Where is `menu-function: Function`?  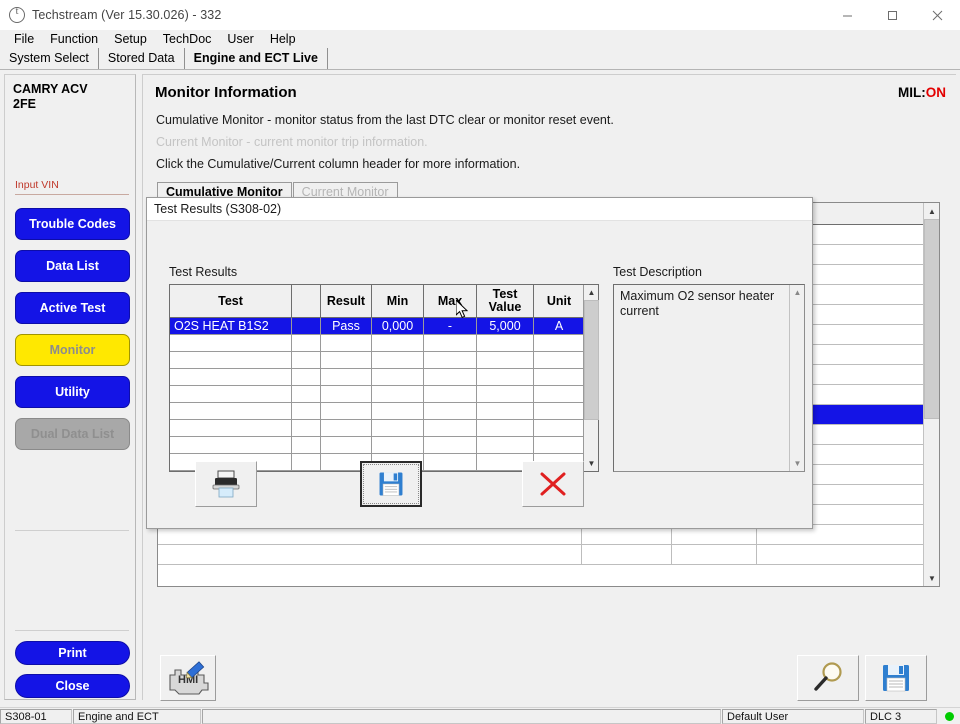
menu-function: Function is located at coordinates (74, 39).